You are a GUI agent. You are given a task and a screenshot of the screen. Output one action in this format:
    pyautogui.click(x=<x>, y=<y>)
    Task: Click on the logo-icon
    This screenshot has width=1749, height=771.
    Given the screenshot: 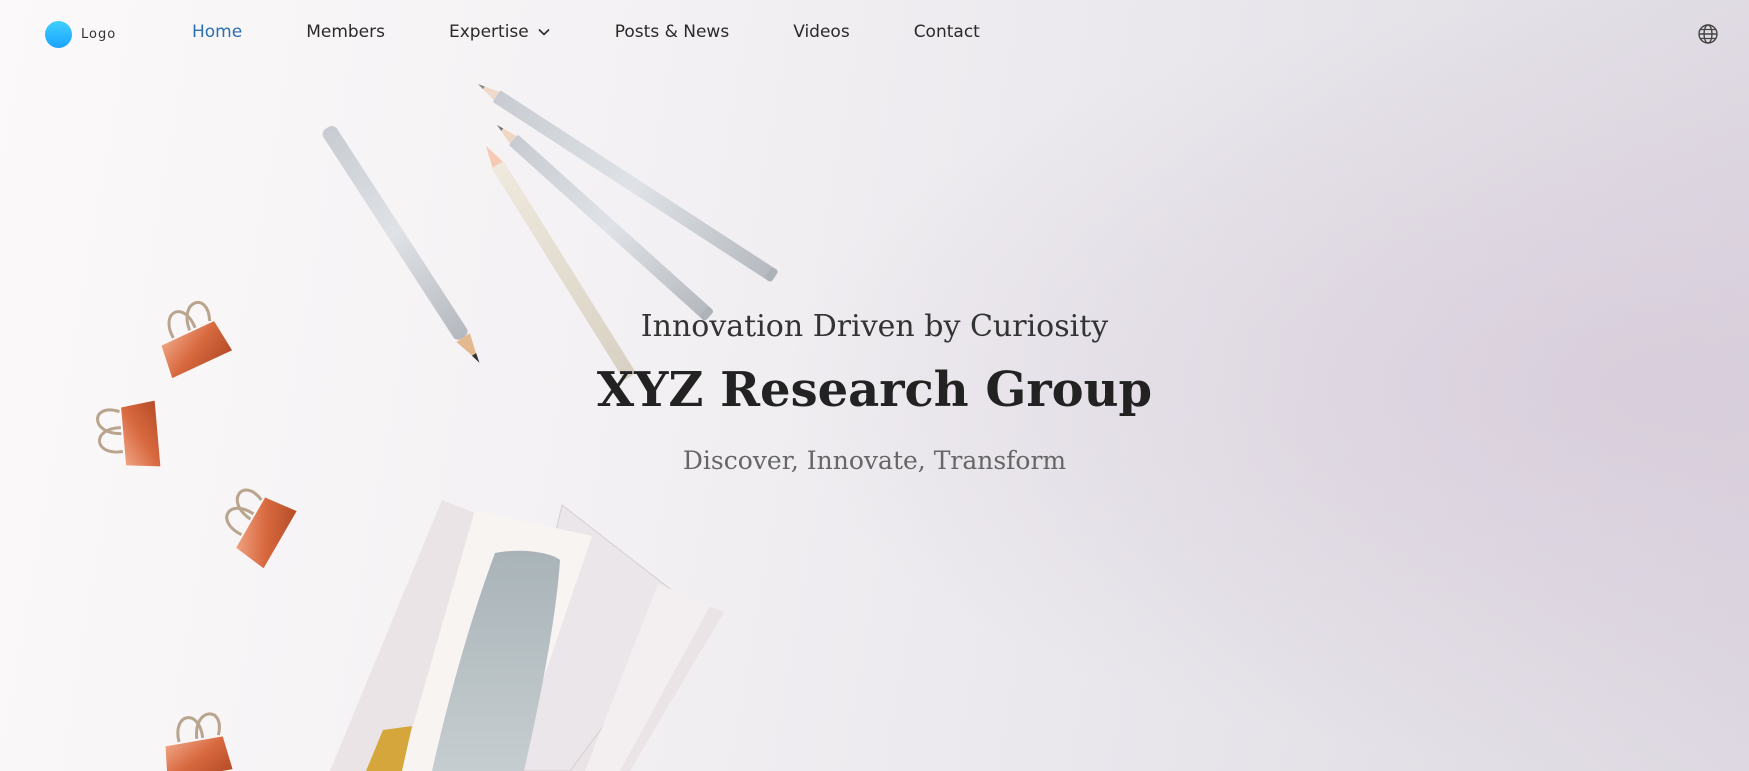 What is the action you would take?
    pyautogui.click(x=58, y=34)
    